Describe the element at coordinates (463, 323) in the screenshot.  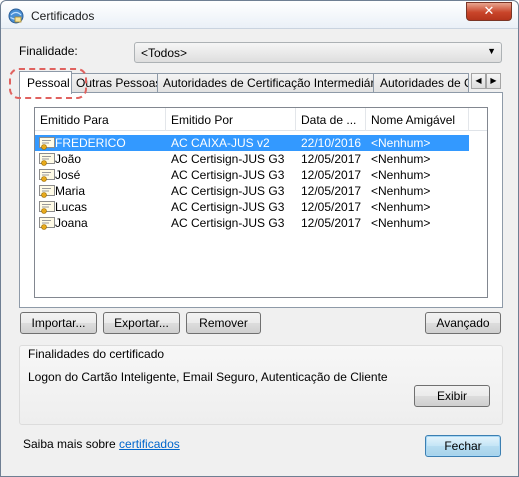
I see `advanced-button: Avançado` at that location.